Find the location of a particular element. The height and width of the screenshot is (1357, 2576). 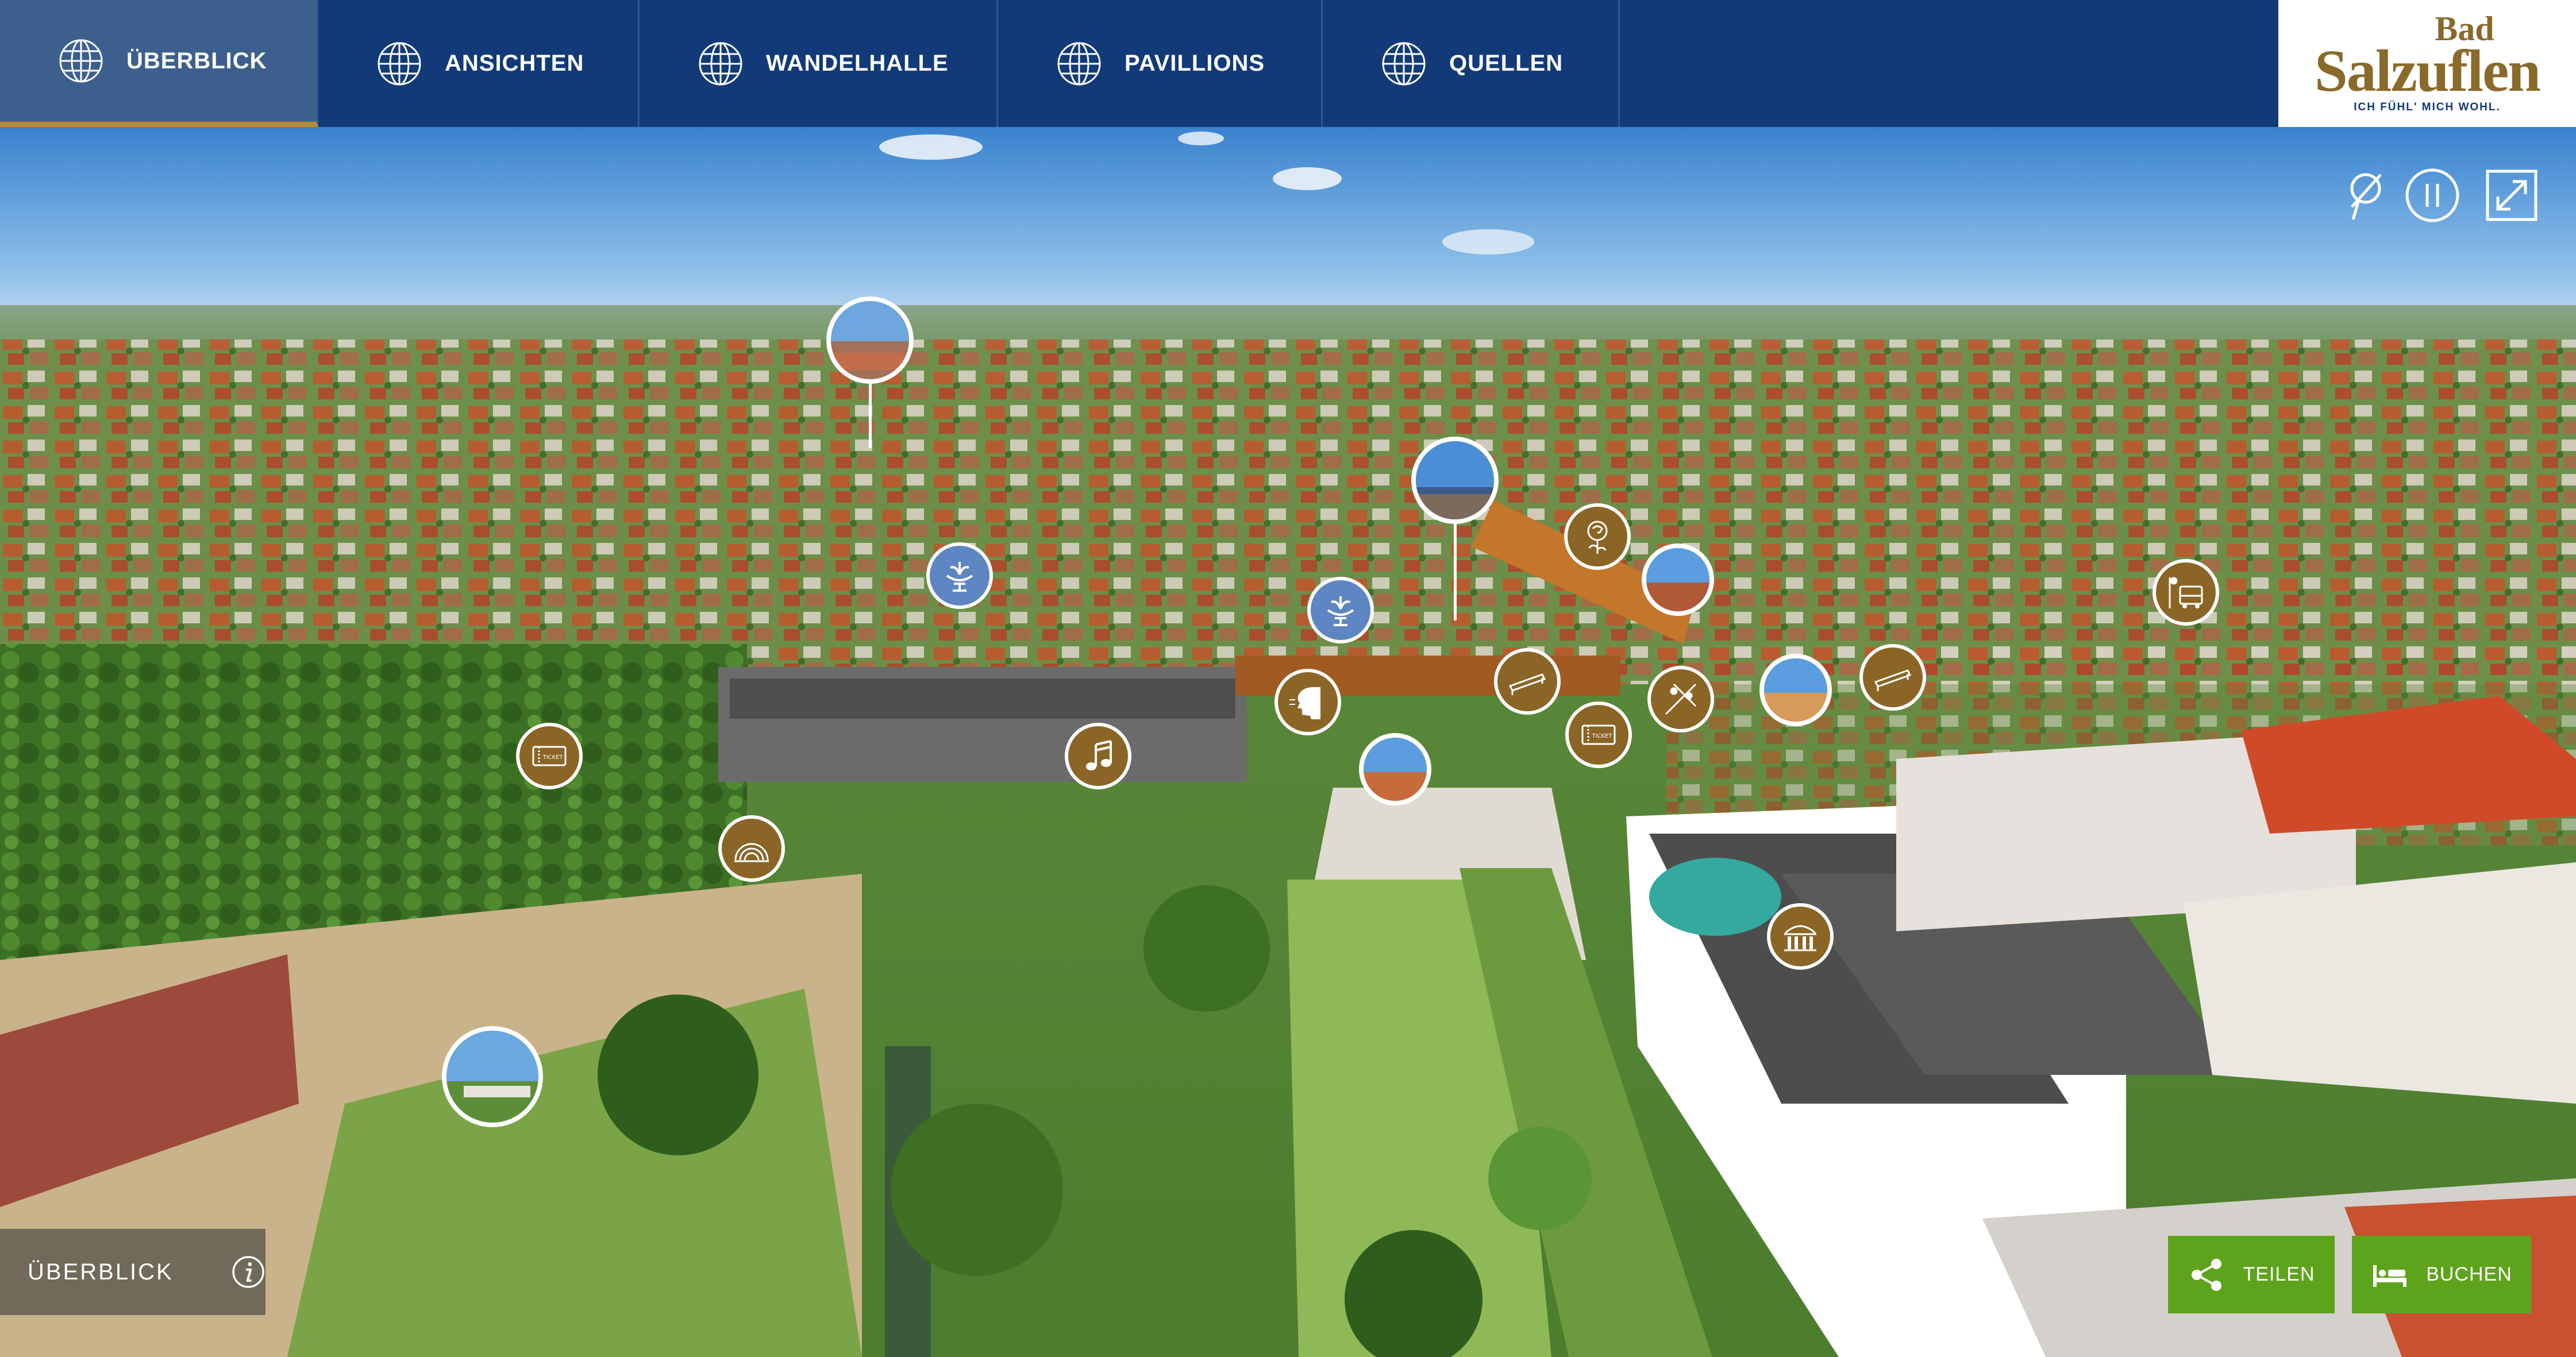

book-button: BUCHEN is located at coordinates (2441, 1275).